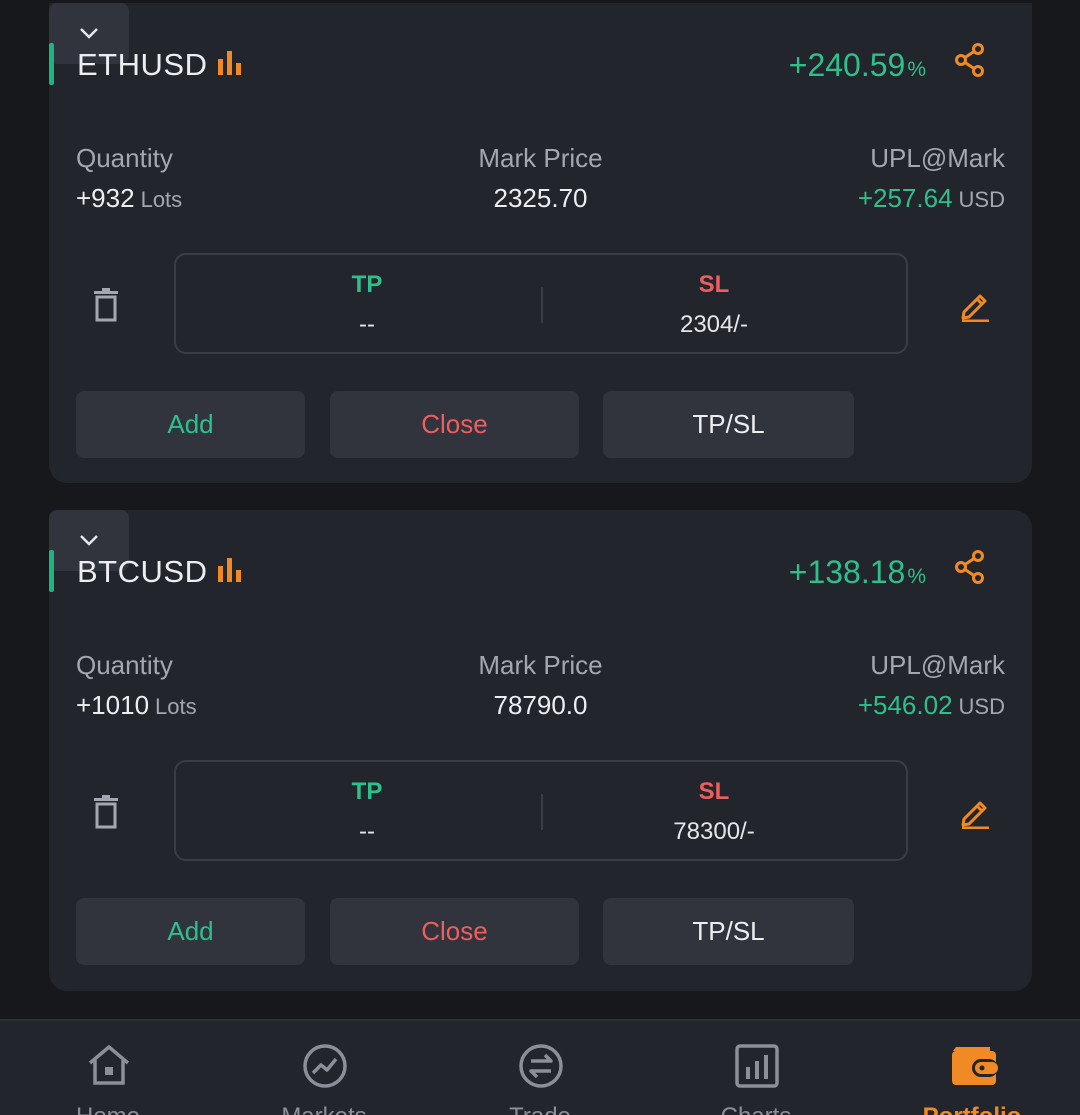  What do you see at coordinates (975, 1066) in the screenshot?
I see `portfolio-wallet-icon` at bounding box center [975, 1066].